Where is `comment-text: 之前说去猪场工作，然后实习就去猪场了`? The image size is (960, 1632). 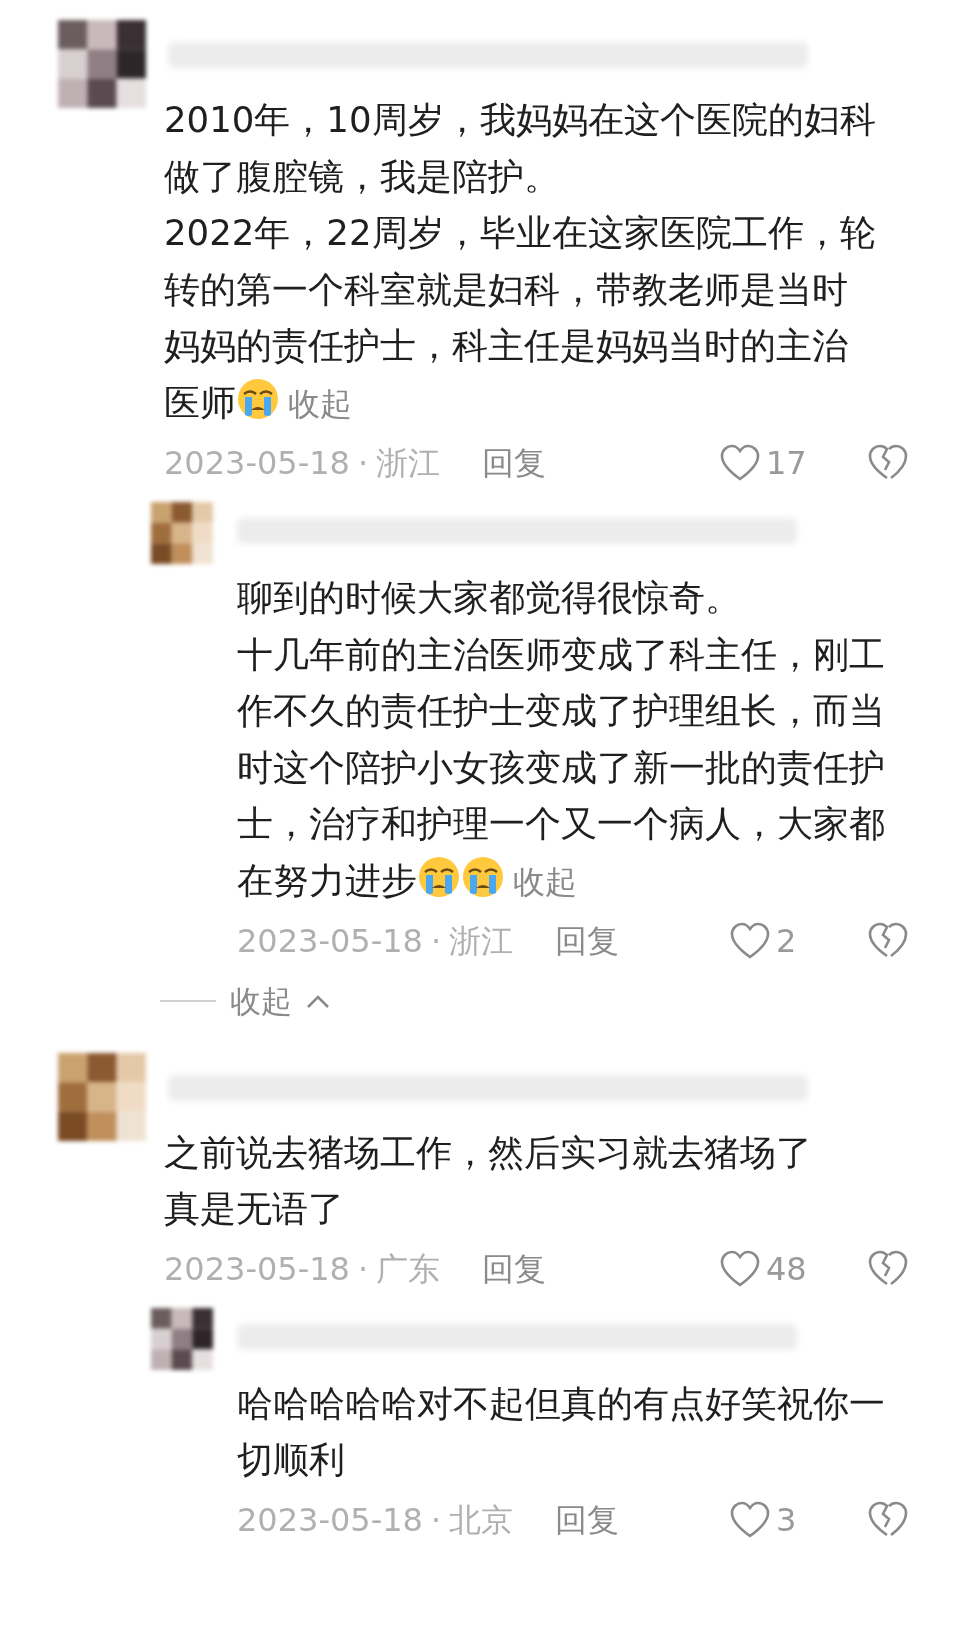
comment-text: 之前说去猪场工作，然后实习就去猪场了 is located at coordinates (488, 1152).